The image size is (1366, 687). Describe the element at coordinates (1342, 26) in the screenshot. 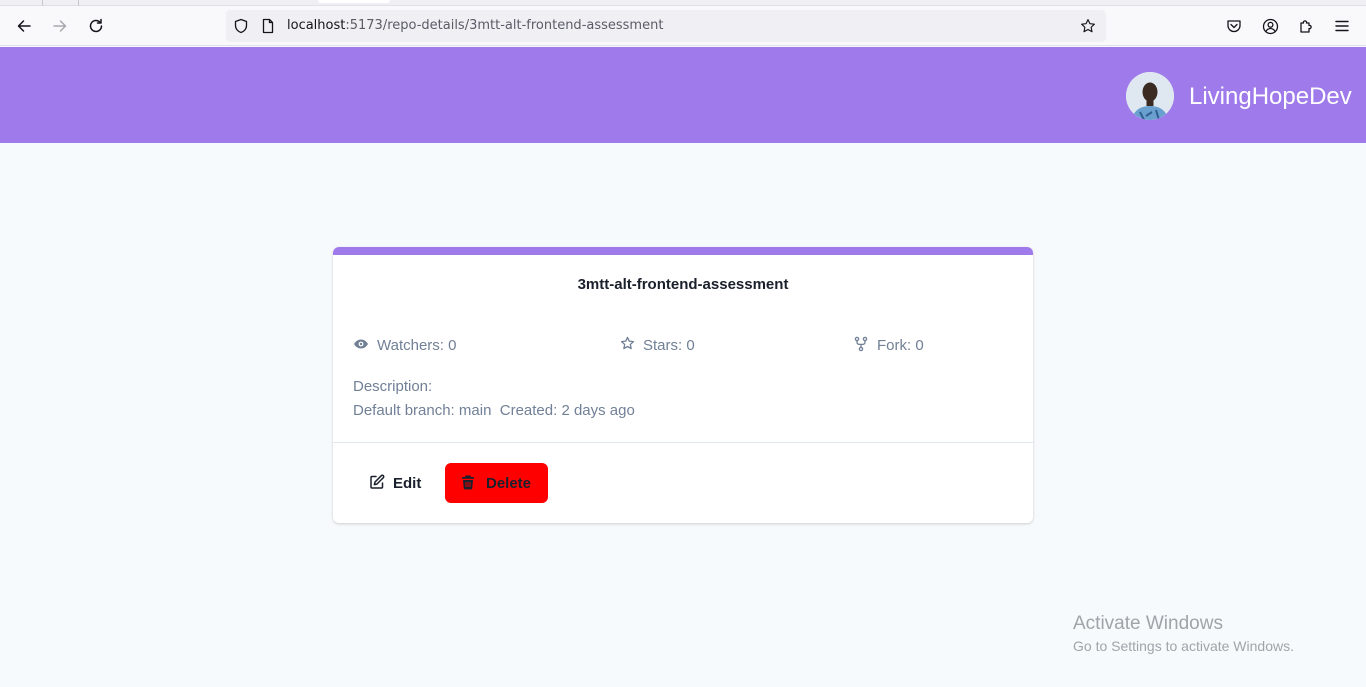

I see `menu-icon` at that location.